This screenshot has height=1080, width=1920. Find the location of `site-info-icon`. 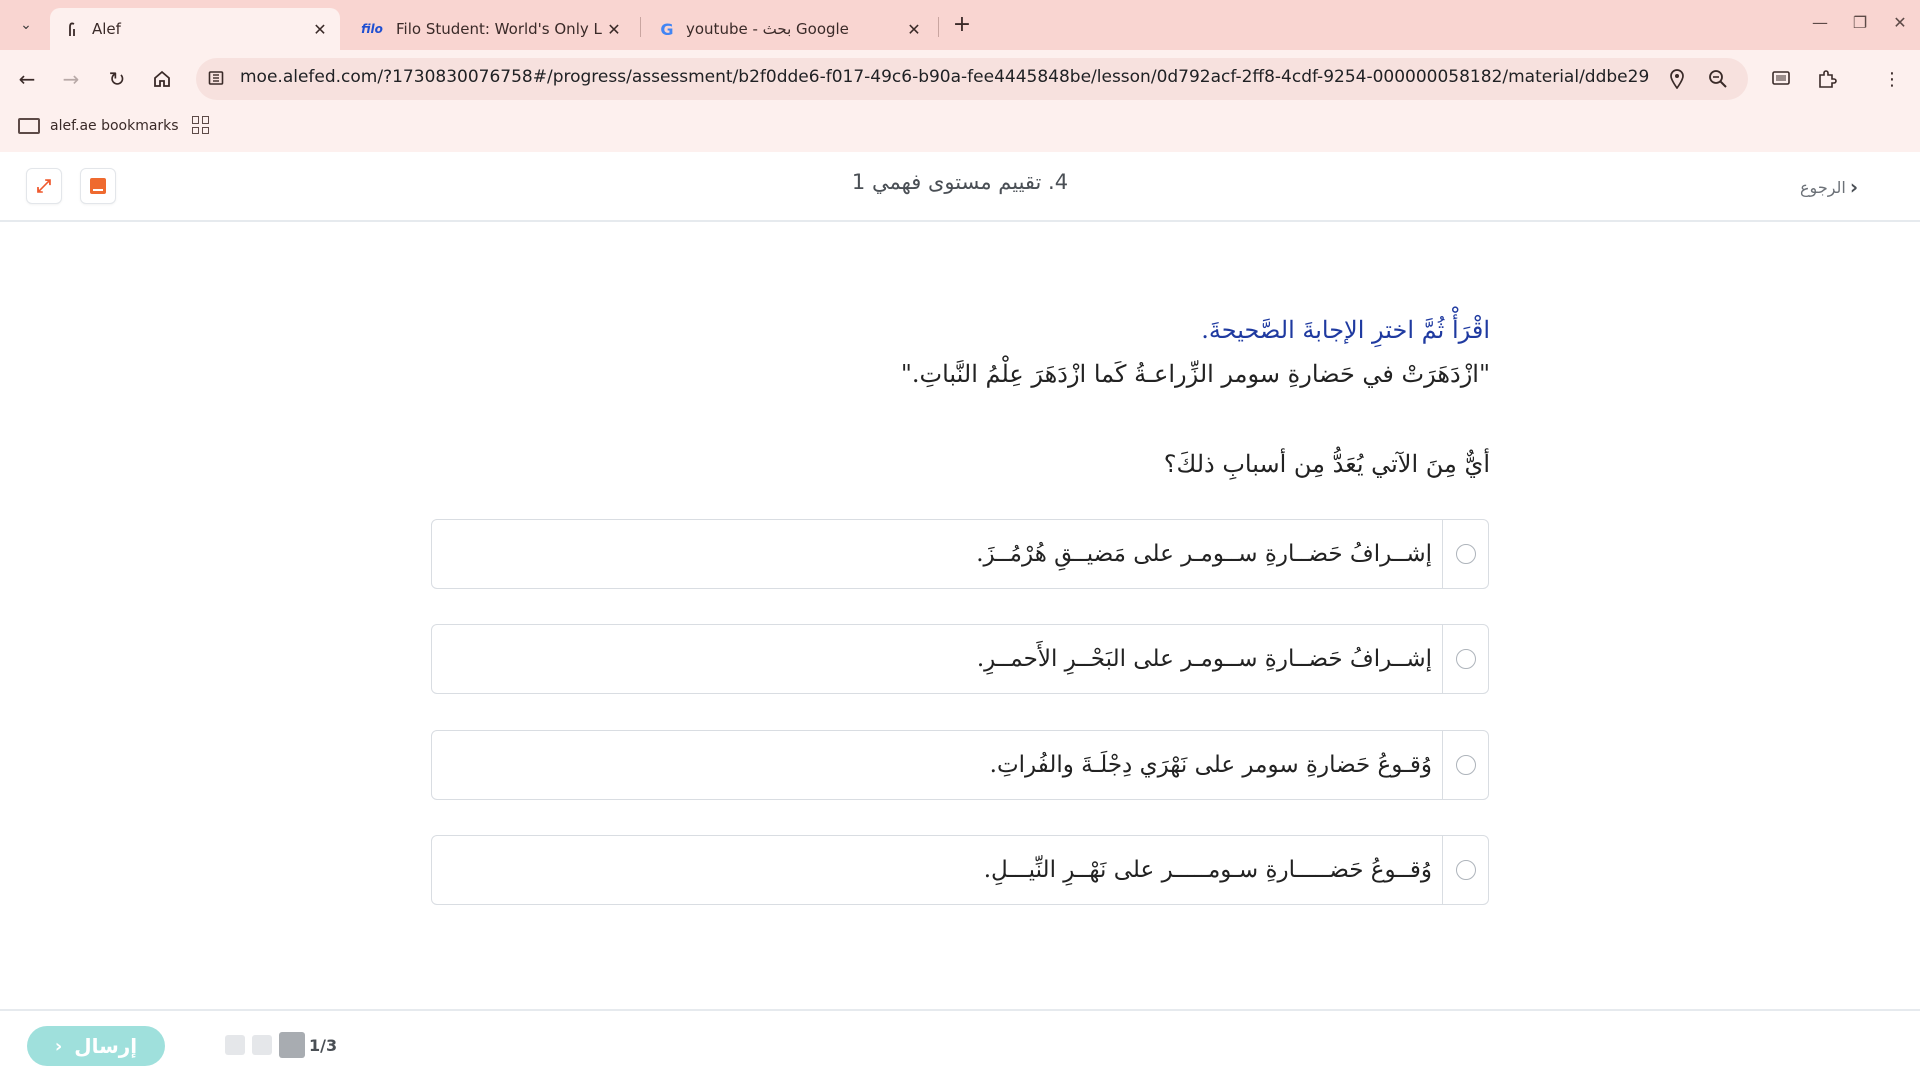

site-info-icon is located at coordinates (216, 78).